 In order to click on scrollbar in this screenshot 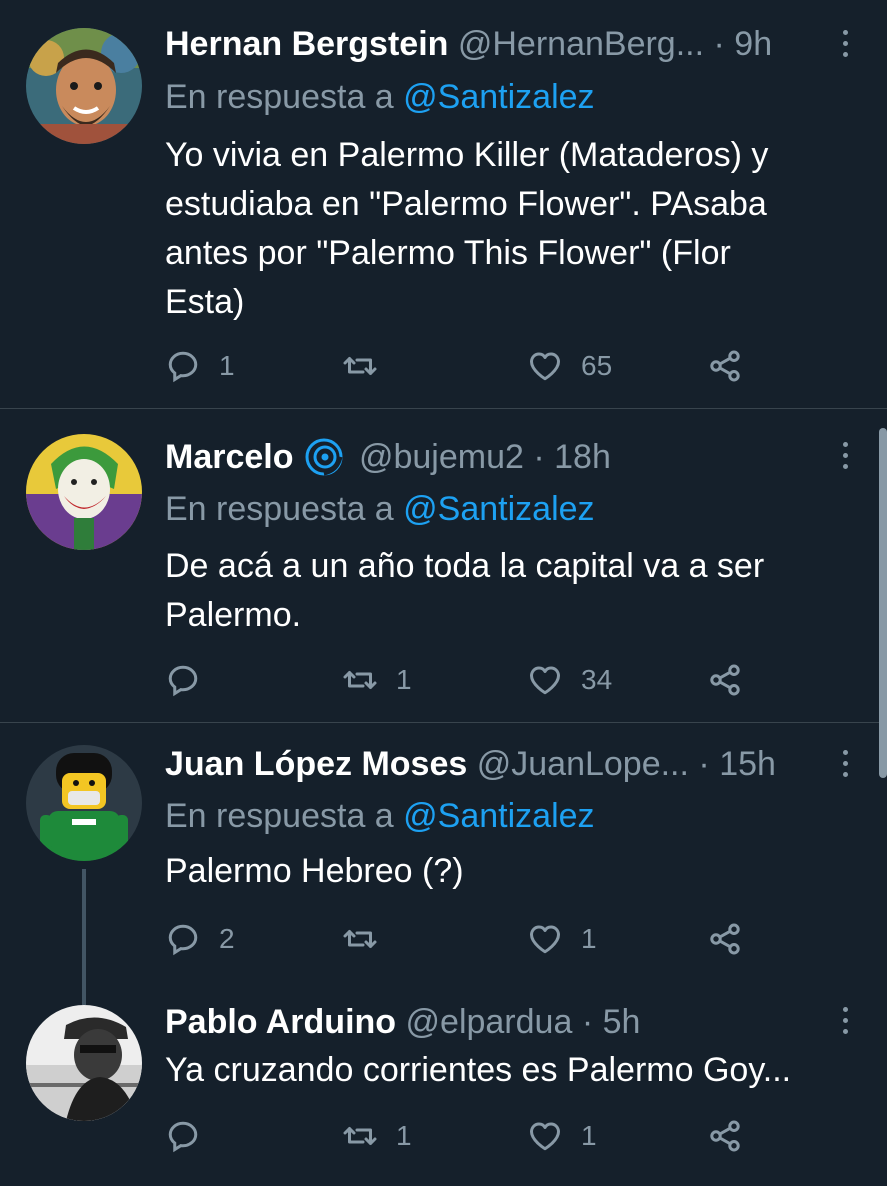, I will do `click(883, 603)`.